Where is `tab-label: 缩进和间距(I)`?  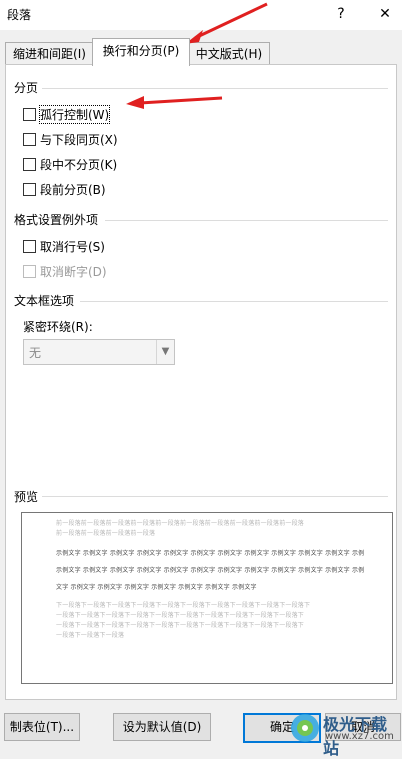 tab-label: 缩进和间距(I) is located at coordinates (49, 54).